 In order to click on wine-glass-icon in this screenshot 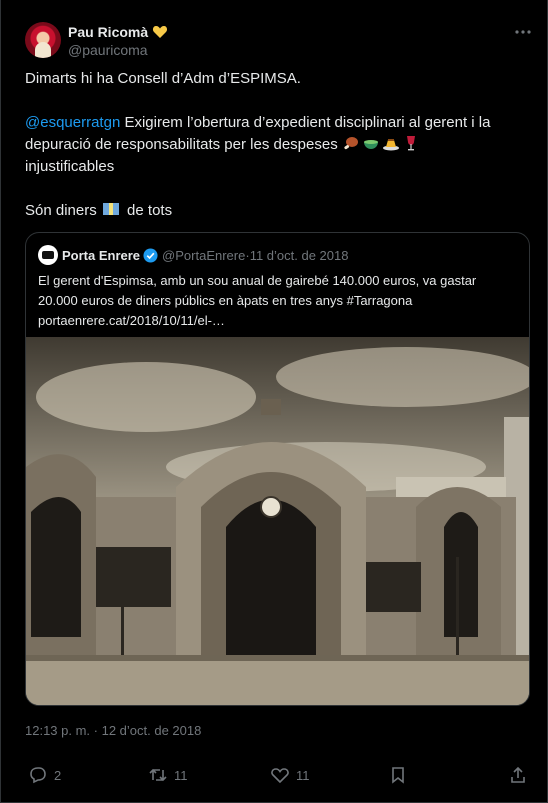, I will do `click(410, 143)`.